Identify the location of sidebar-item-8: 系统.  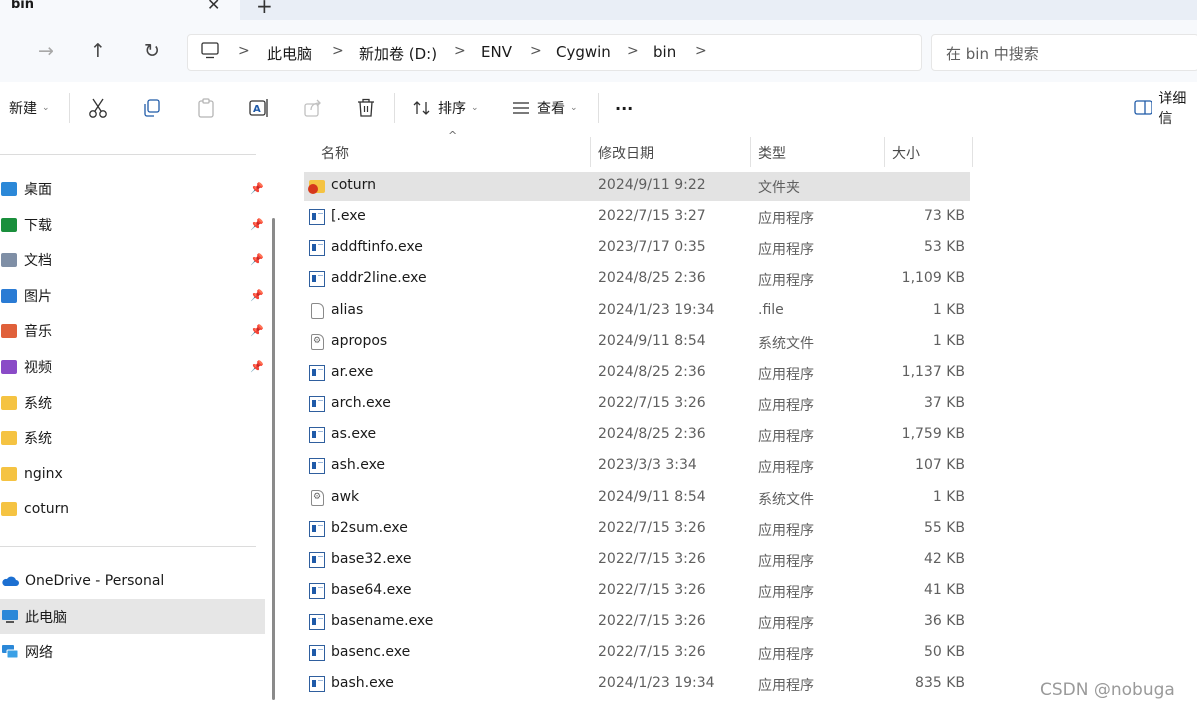
(132, 437).